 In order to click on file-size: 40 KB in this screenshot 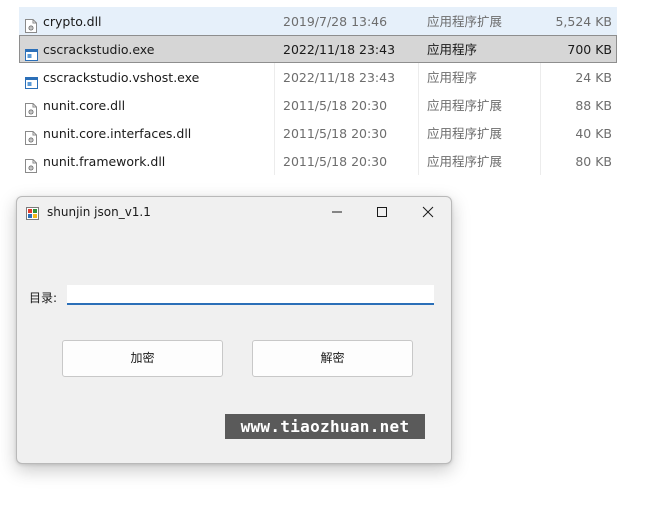, I will do `click(593, 133)`.